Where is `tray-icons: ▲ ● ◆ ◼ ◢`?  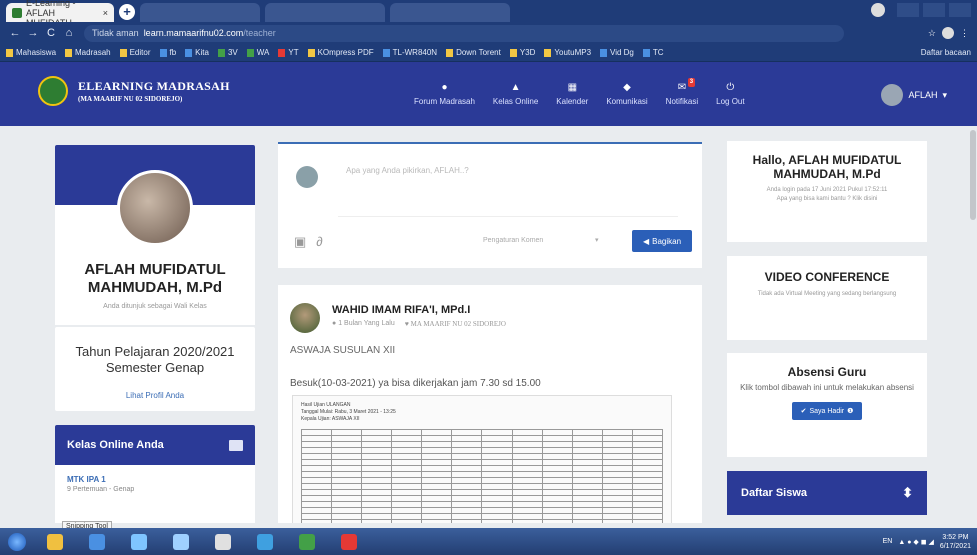 tray-icons: ▲ ● ◆ ◼ ◢ is located at coordinates (916, 542).